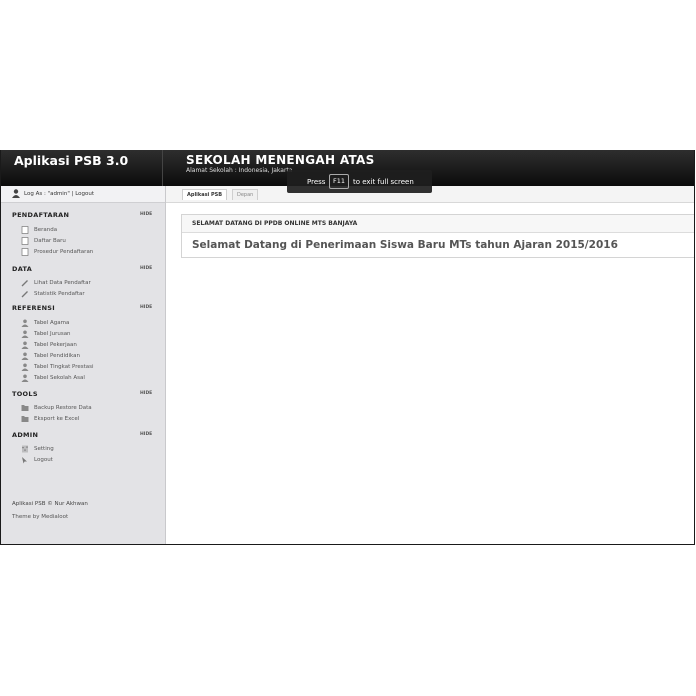 This screenshot has width=696, height=696. Describe the element at coordinates (63, 408) in the screenshot. I see `sidebar-item-label: Backup Restore Data` at that location.